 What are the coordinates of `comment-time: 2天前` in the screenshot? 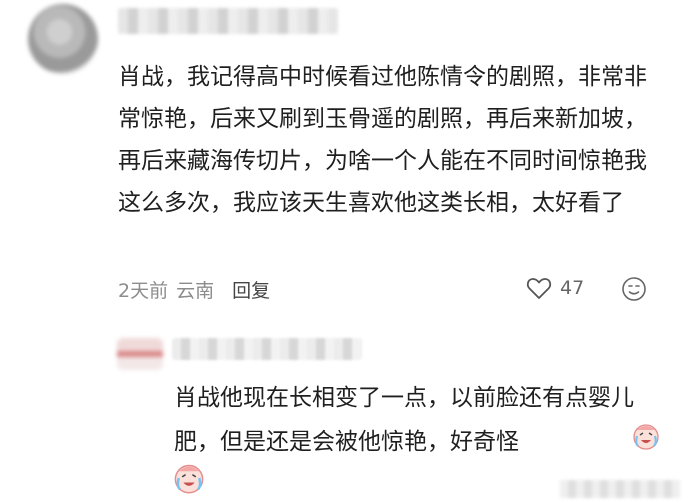 It's located at (143, 290).